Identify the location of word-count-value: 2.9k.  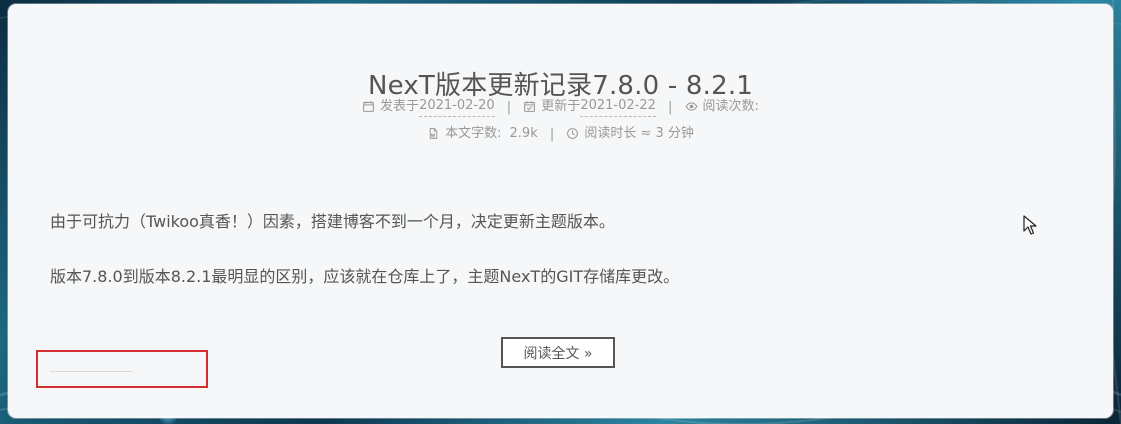
(523, 133).